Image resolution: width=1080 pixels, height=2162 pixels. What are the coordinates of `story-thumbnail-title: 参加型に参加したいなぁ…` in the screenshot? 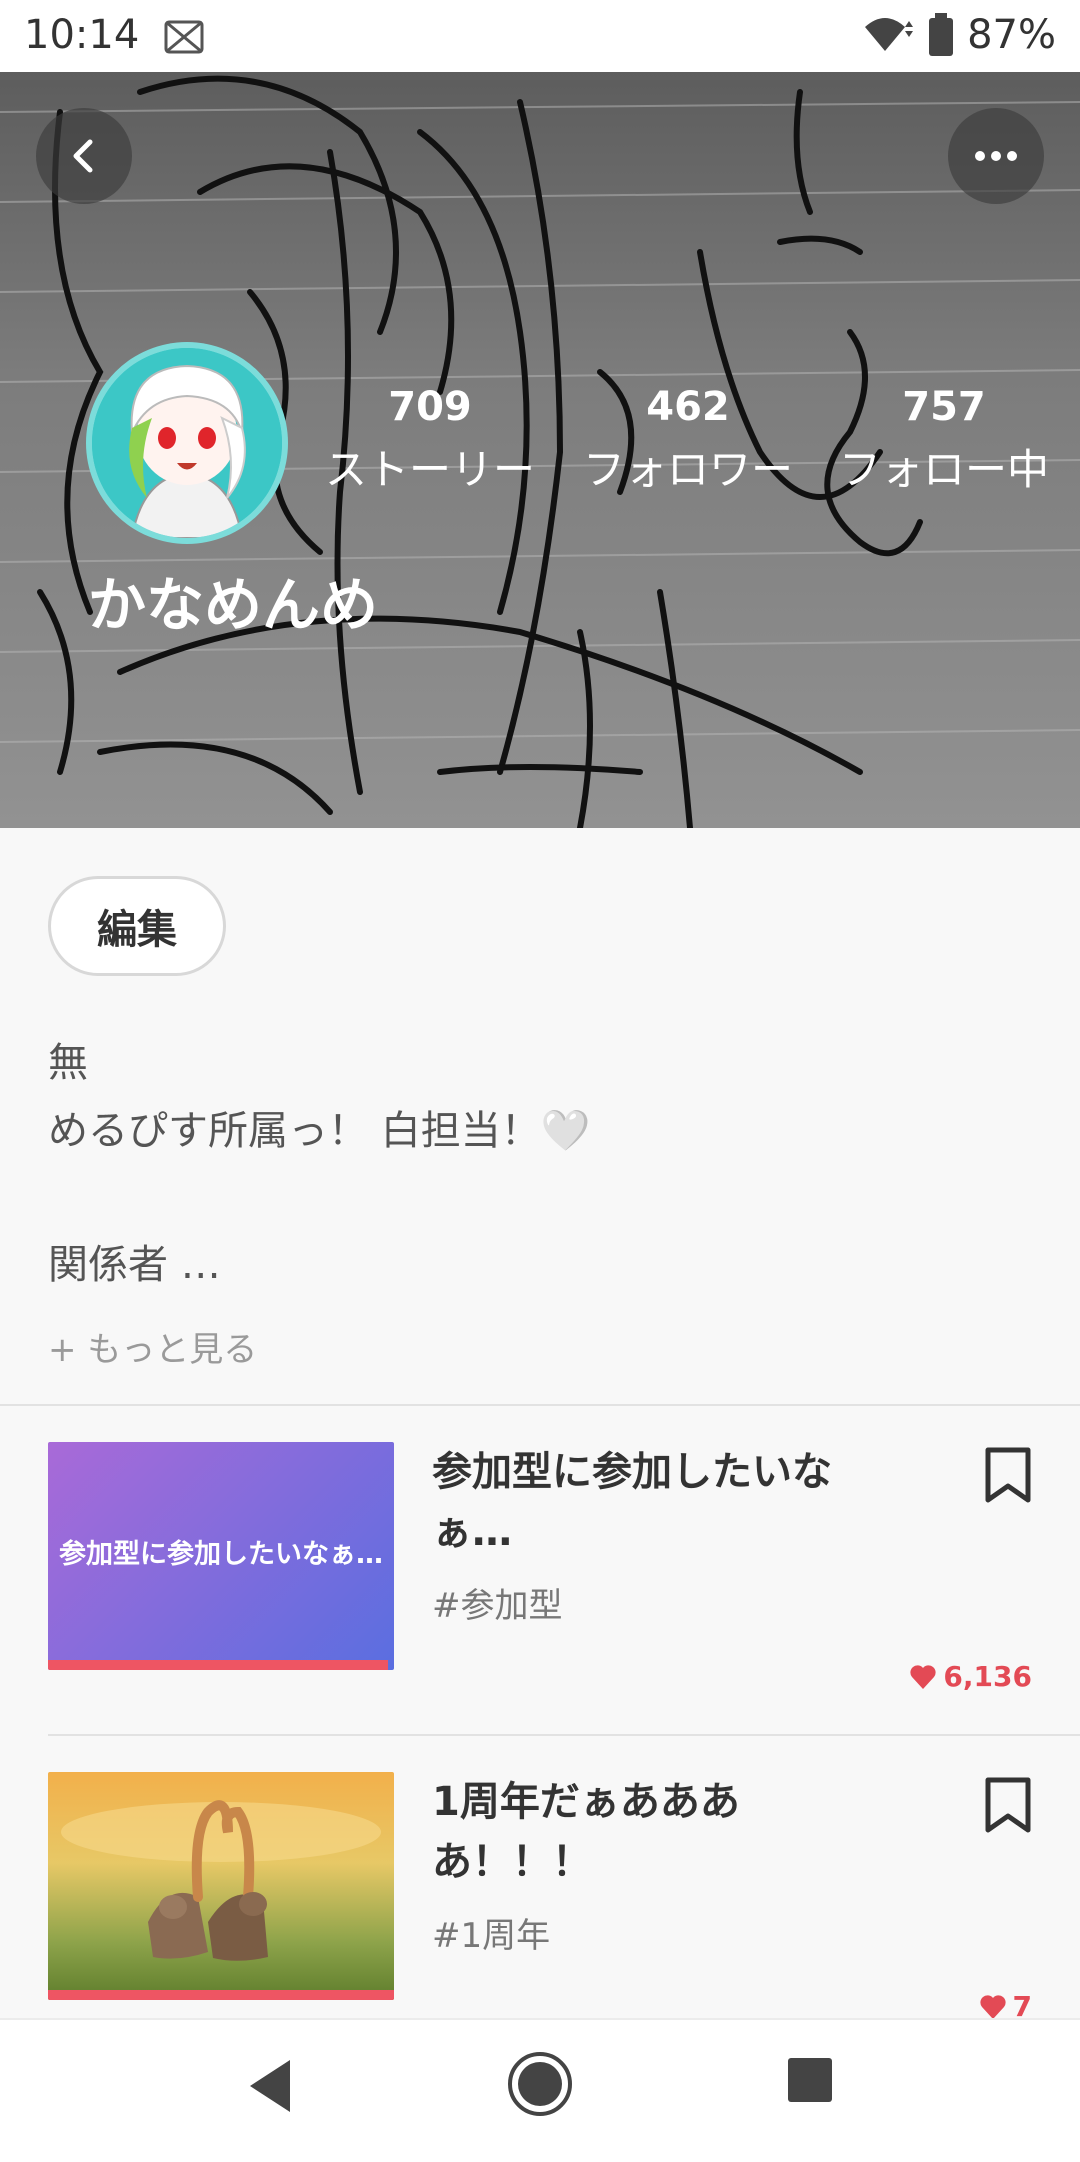 It's located at (221, 1554).